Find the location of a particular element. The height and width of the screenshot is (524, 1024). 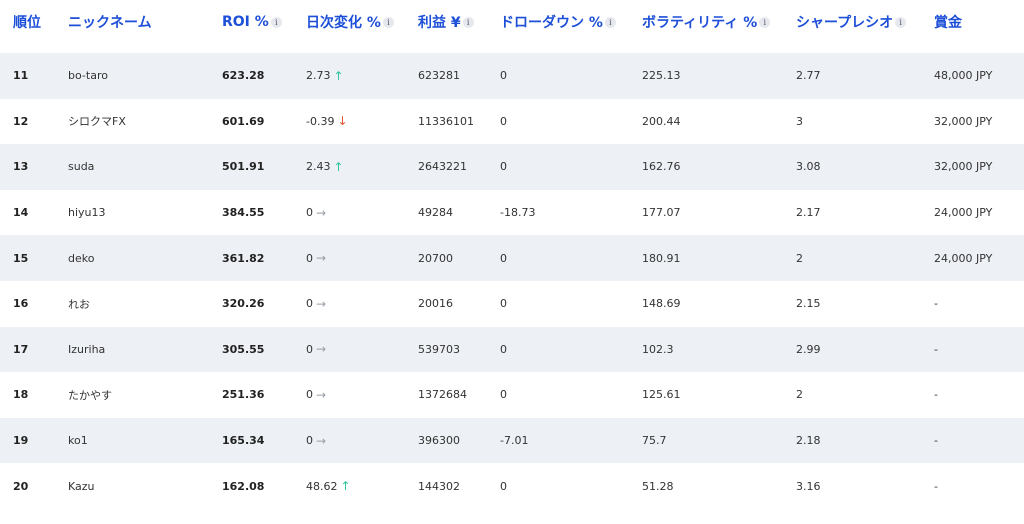

header-drawdown: ドローダウン % i is located at coordinates (558, 22).